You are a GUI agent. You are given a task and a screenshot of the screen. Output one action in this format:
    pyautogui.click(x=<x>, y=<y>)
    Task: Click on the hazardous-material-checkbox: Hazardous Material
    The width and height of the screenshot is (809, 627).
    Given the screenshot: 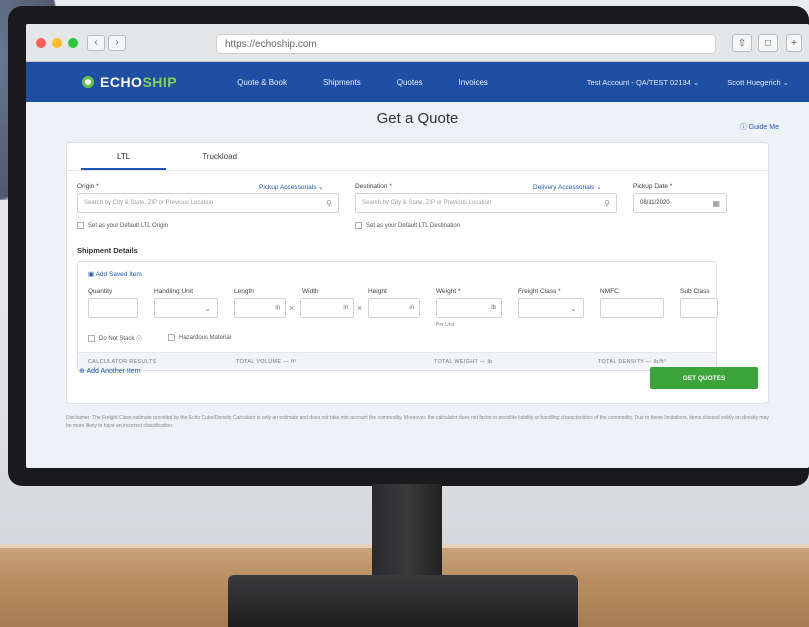 What is the action you would take?
    pyautogui.click(x=199, y=337)
    